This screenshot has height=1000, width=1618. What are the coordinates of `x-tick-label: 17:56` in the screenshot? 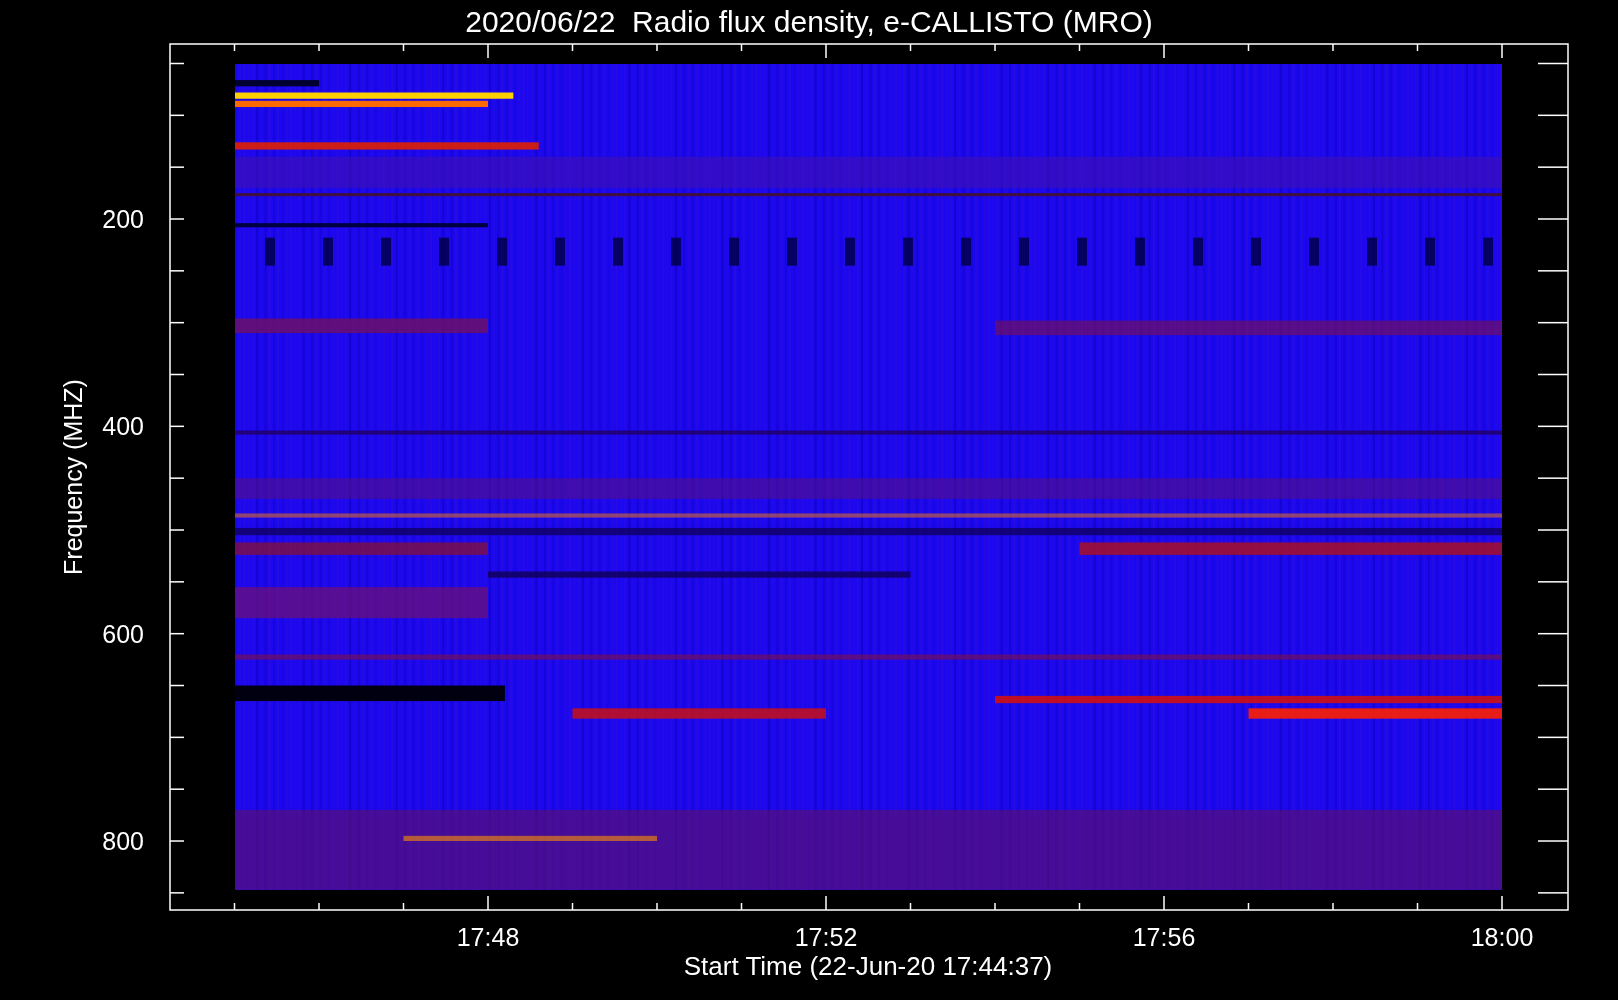 It's located at (1164, 937).